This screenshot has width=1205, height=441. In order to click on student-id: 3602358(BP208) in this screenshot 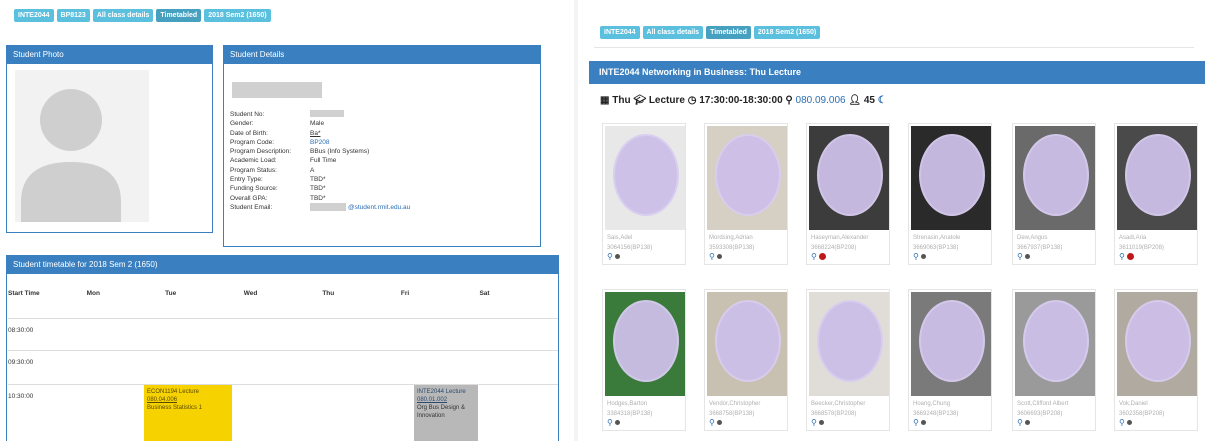, I will do `click(1142, 414)`.